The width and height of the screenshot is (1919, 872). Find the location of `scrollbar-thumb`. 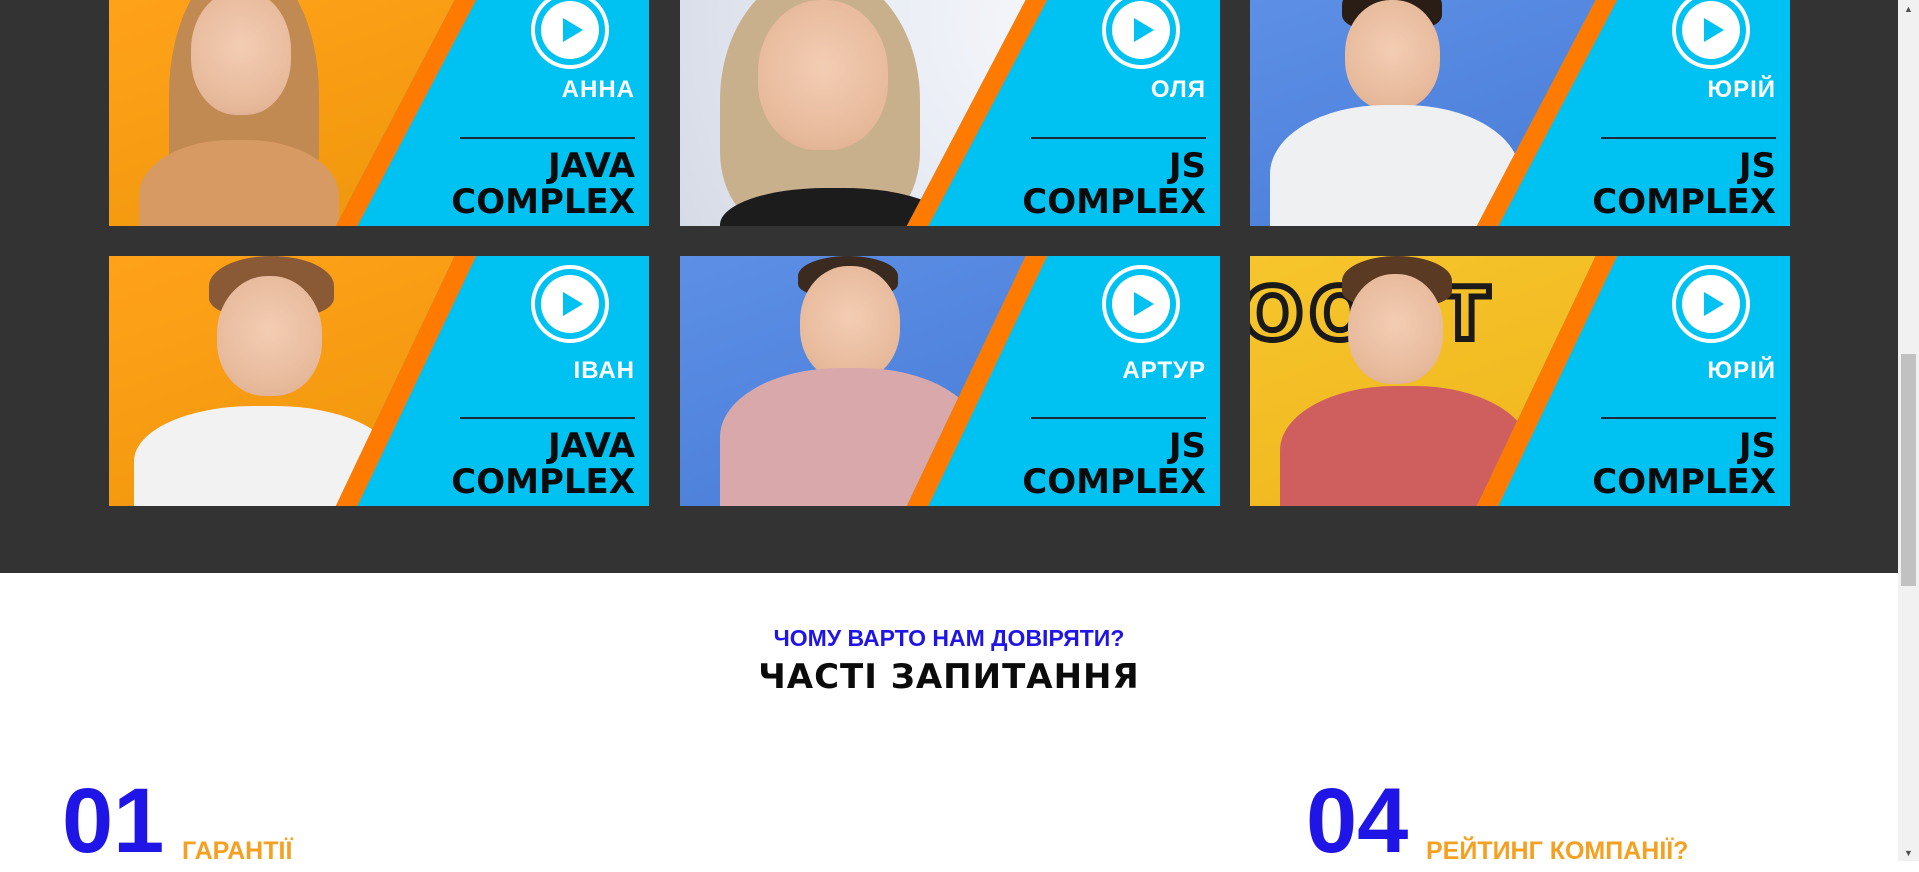

scrollbar-thumb is located at coordinates (1908, 470).